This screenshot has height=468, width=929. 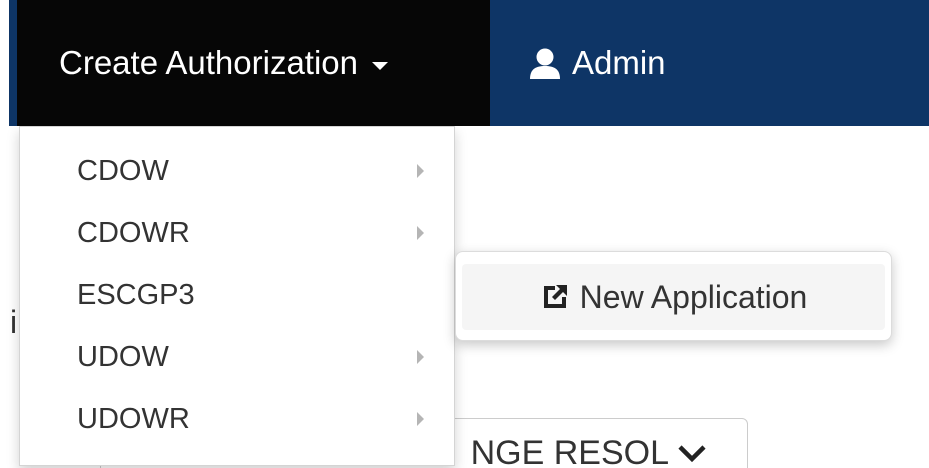 I want to click on create-authorization-label: Create Authorization, so click(x=209, y=62).